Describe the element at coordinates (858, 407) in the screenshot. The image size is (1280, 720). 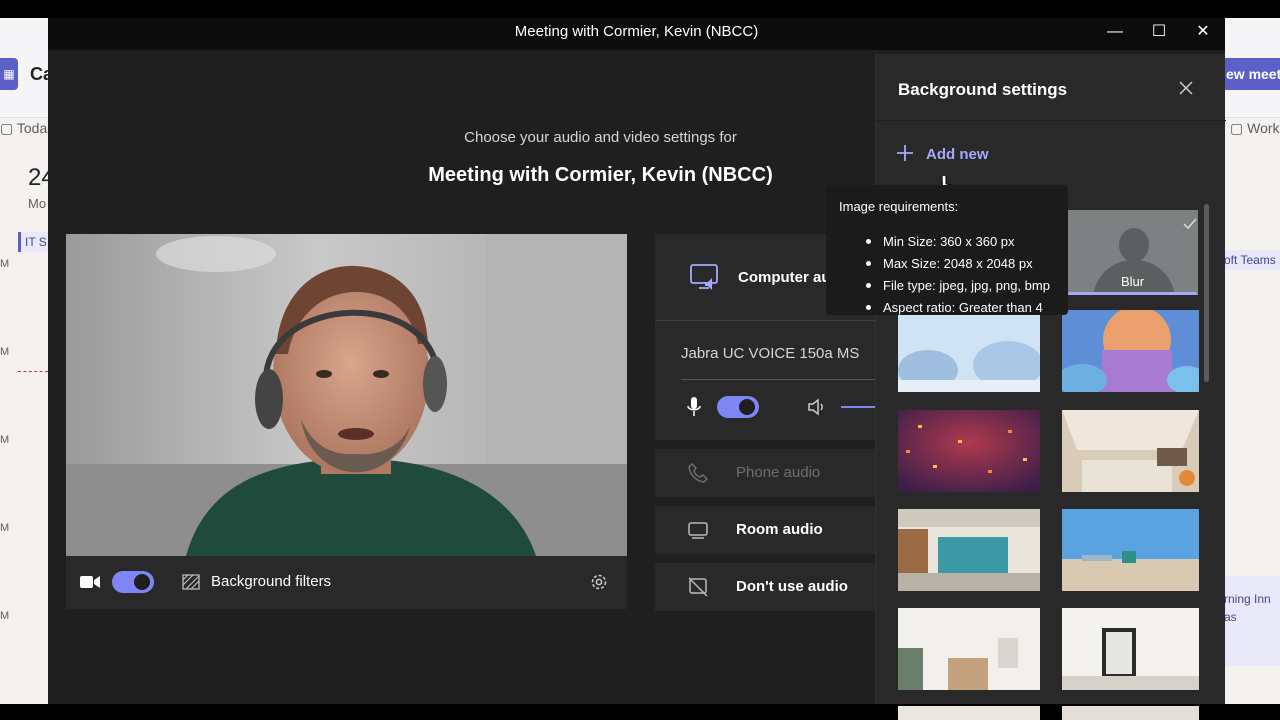
I see `volume-slider` at that location.